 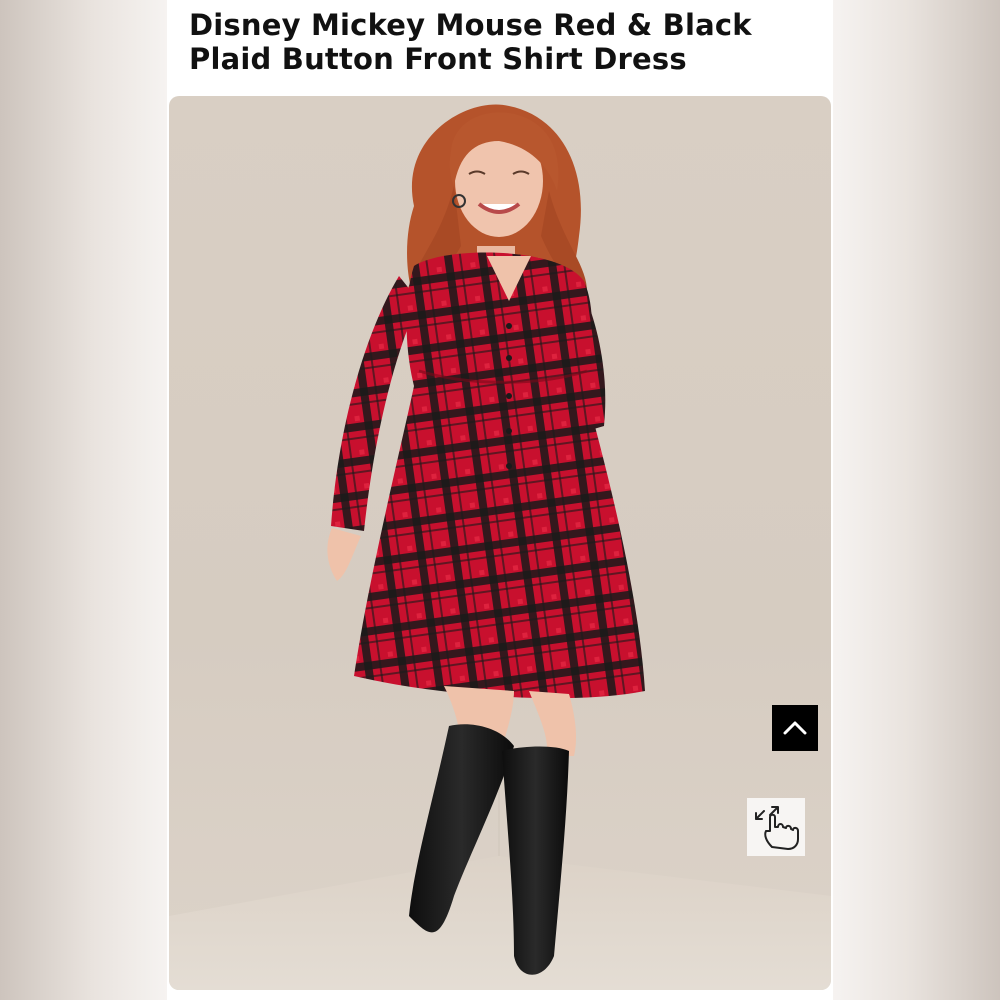 I want to click on chevron-up-icon, so click(x=795, y=728).